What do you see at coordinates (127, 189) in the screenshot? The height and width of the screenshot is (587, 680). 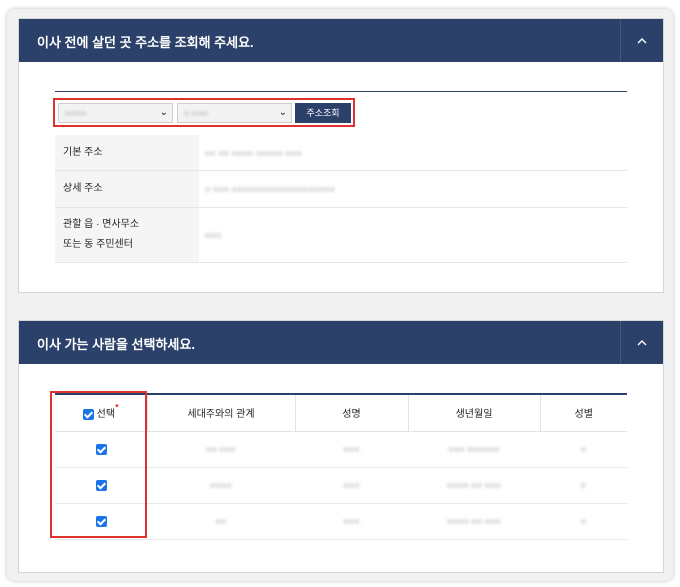 I see `detail-address-label: 상세 주소` at bounding box center [127, 189].